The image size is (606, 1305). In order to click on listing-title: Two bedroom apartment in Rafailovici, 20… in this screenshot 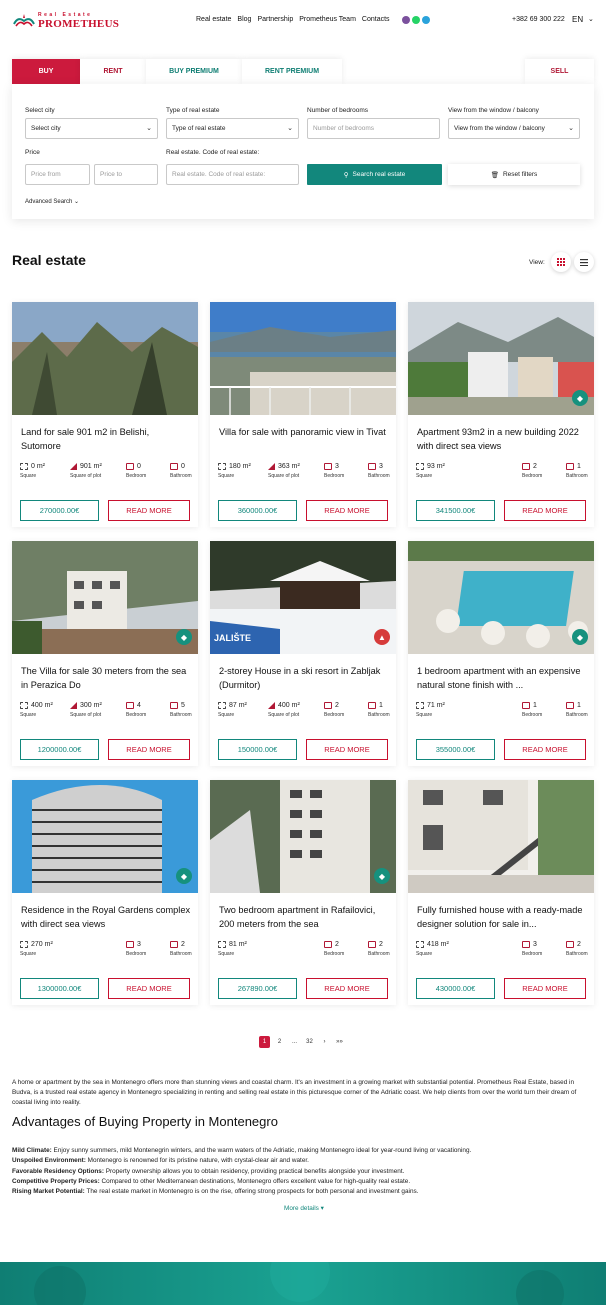, I will do `click(304, 917)`.